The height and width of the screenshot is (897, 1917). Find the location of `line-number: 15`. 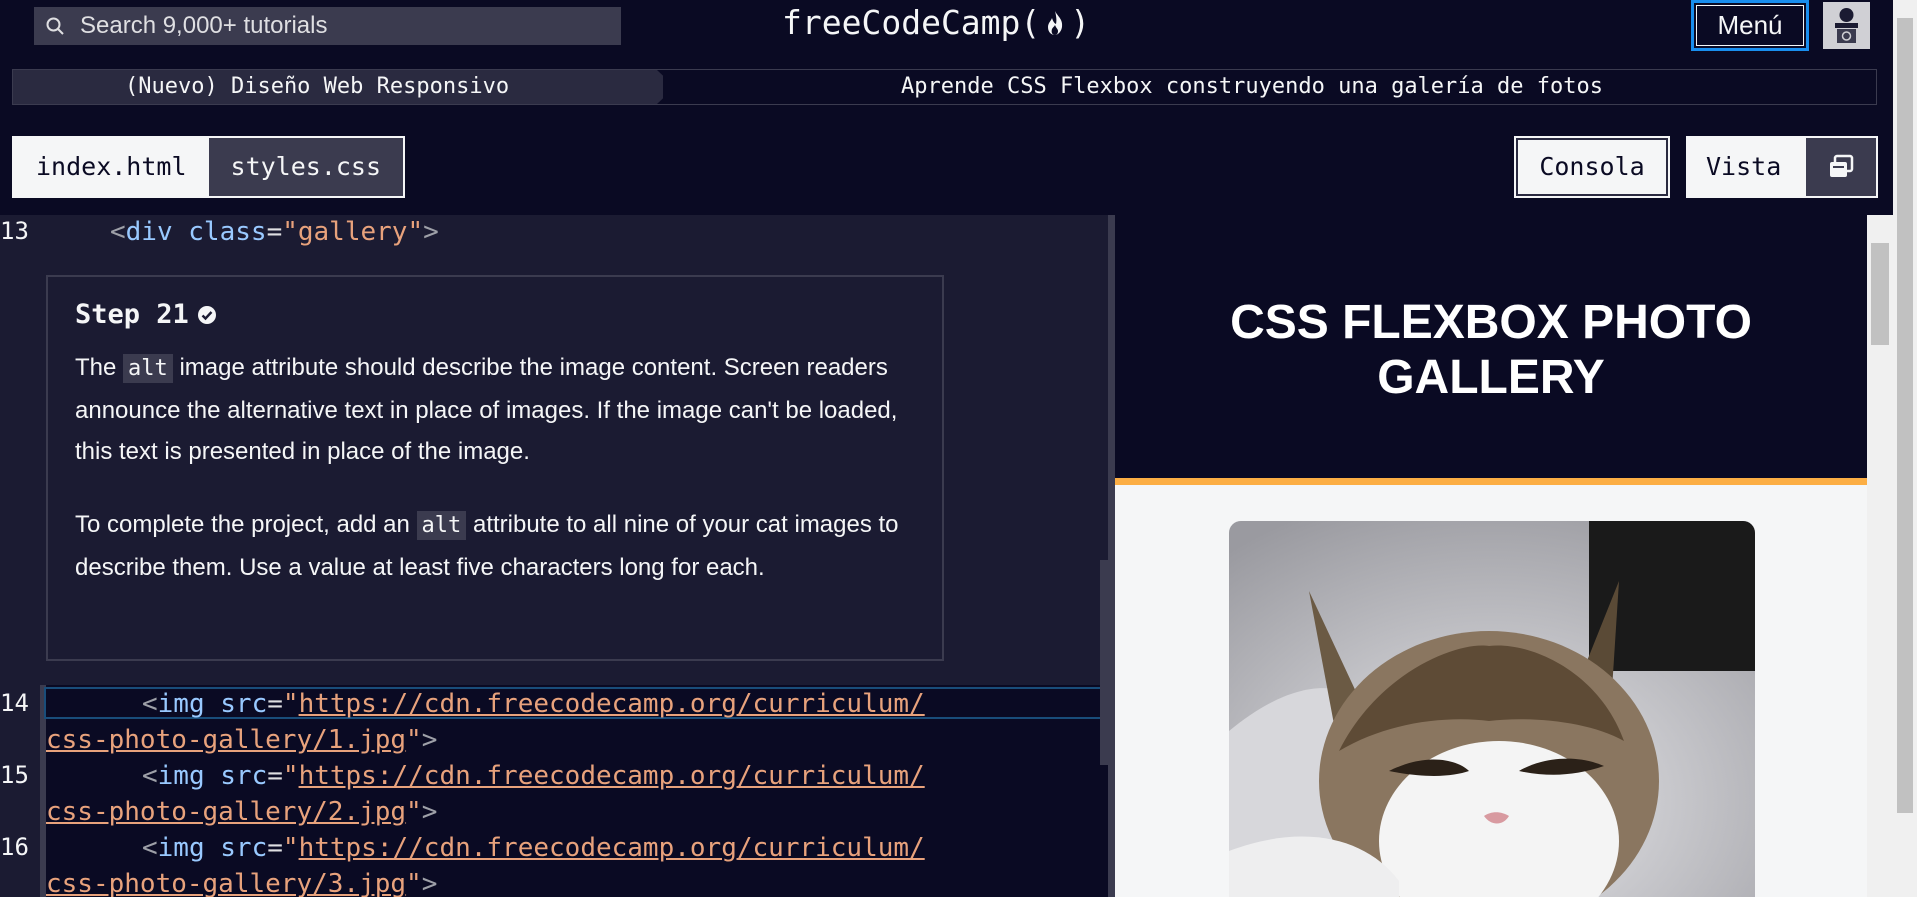

line-number: 15 is located at coordinates (14, 775).